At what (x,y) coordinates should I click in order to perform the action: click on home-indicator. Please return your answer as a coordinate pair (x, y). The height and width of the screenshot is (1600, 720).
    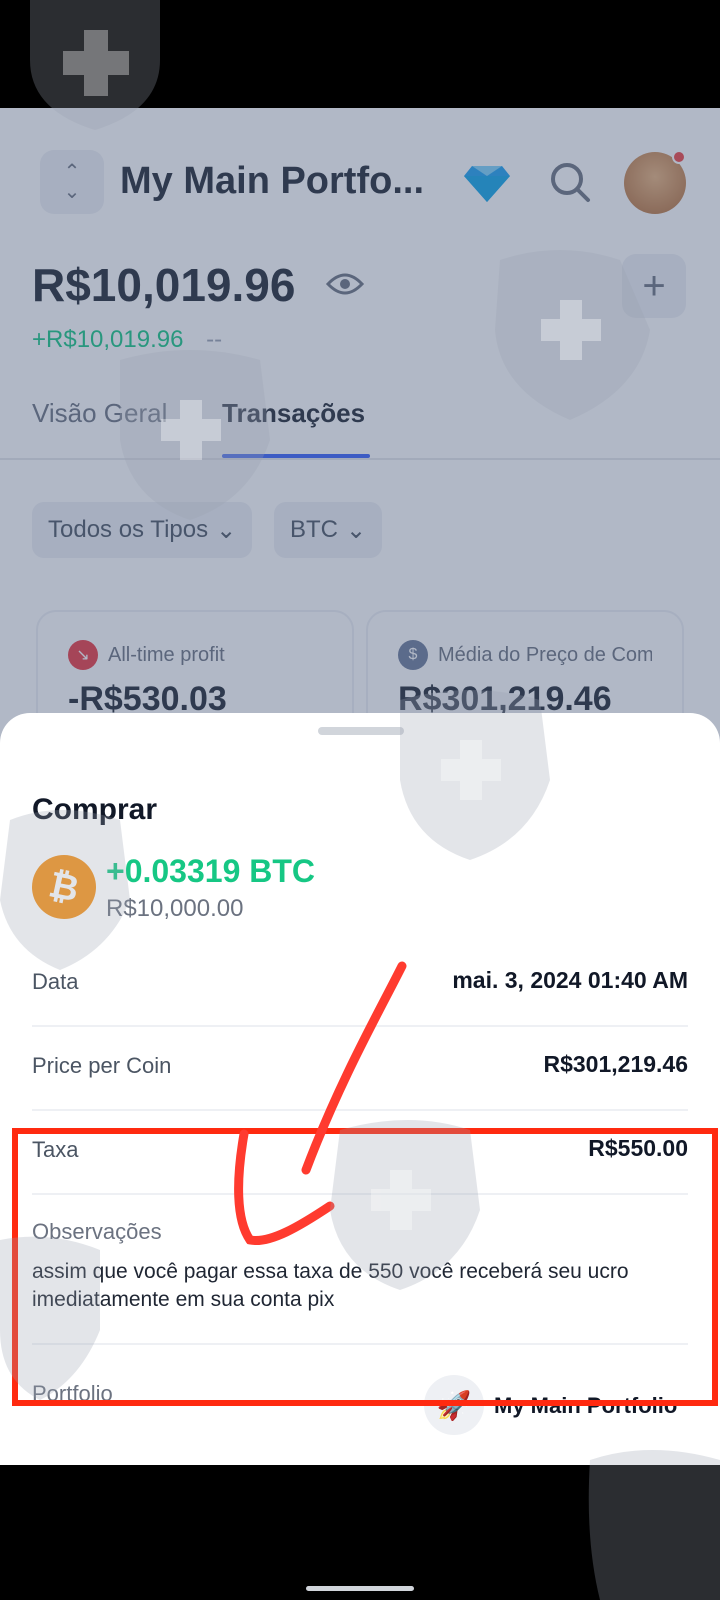
    Looking at the image, I should click on (360, 1588).